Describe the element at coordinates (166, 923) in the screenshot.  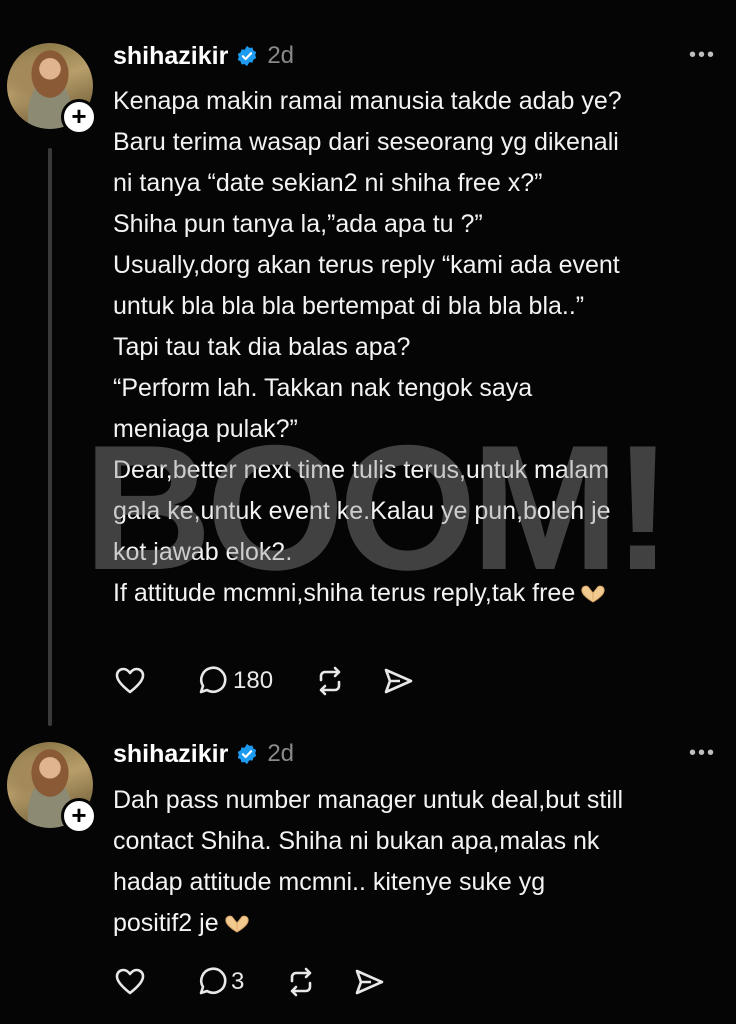
I see `post-line: positif2 je` at that location.